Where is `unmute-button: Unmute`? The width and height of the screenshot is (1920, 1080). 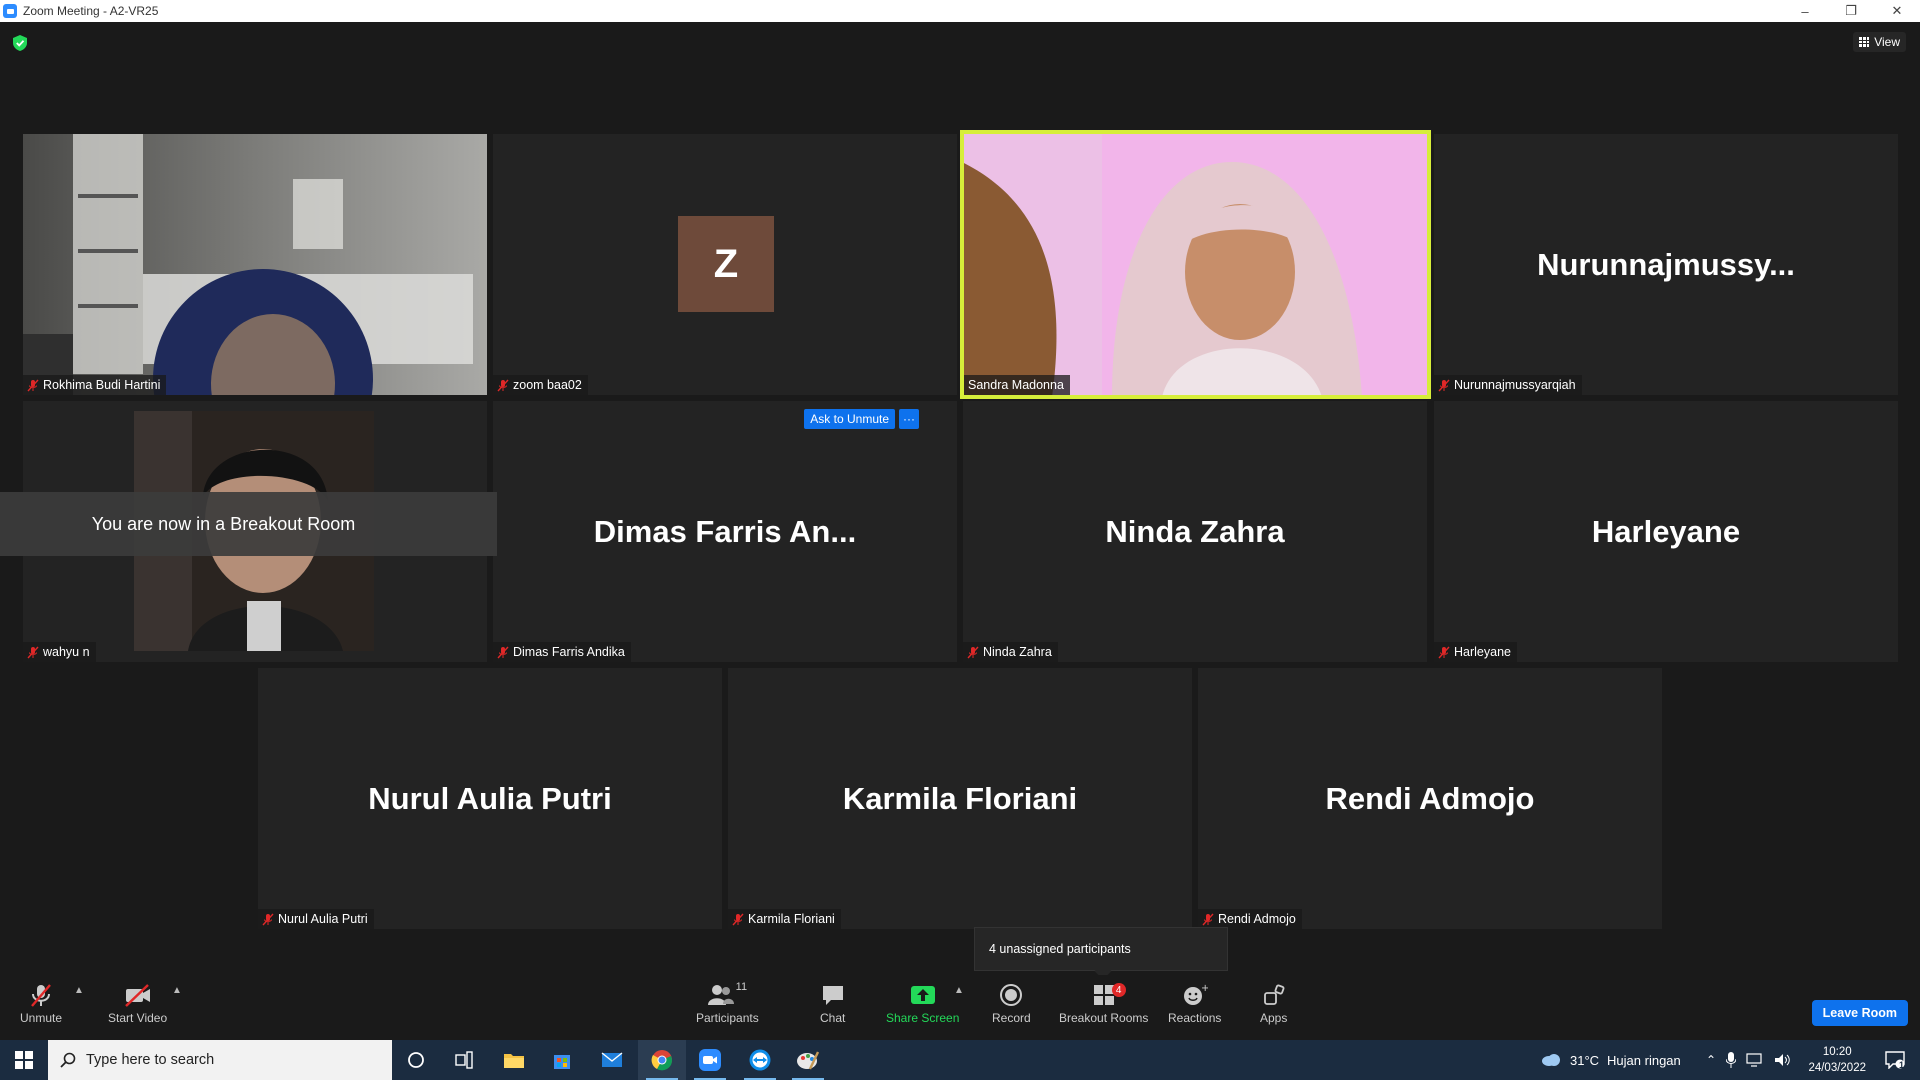
unmute-button: Unmute is located at coordinates (41, 1003).